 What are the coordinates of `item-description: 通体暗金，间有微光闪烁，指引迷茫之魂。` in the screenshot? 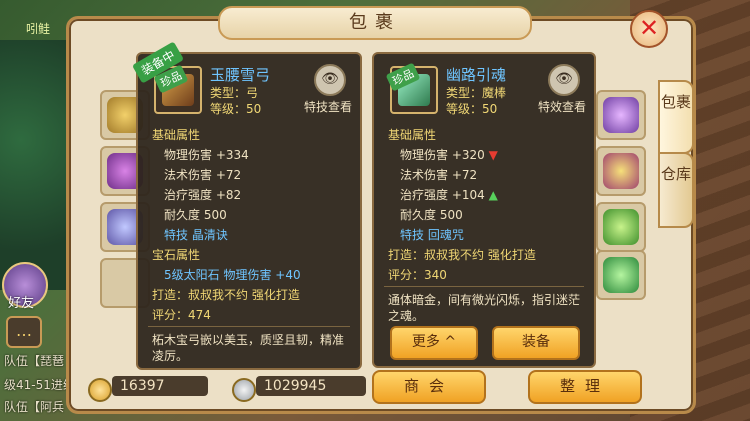 It's located at (484, 308).